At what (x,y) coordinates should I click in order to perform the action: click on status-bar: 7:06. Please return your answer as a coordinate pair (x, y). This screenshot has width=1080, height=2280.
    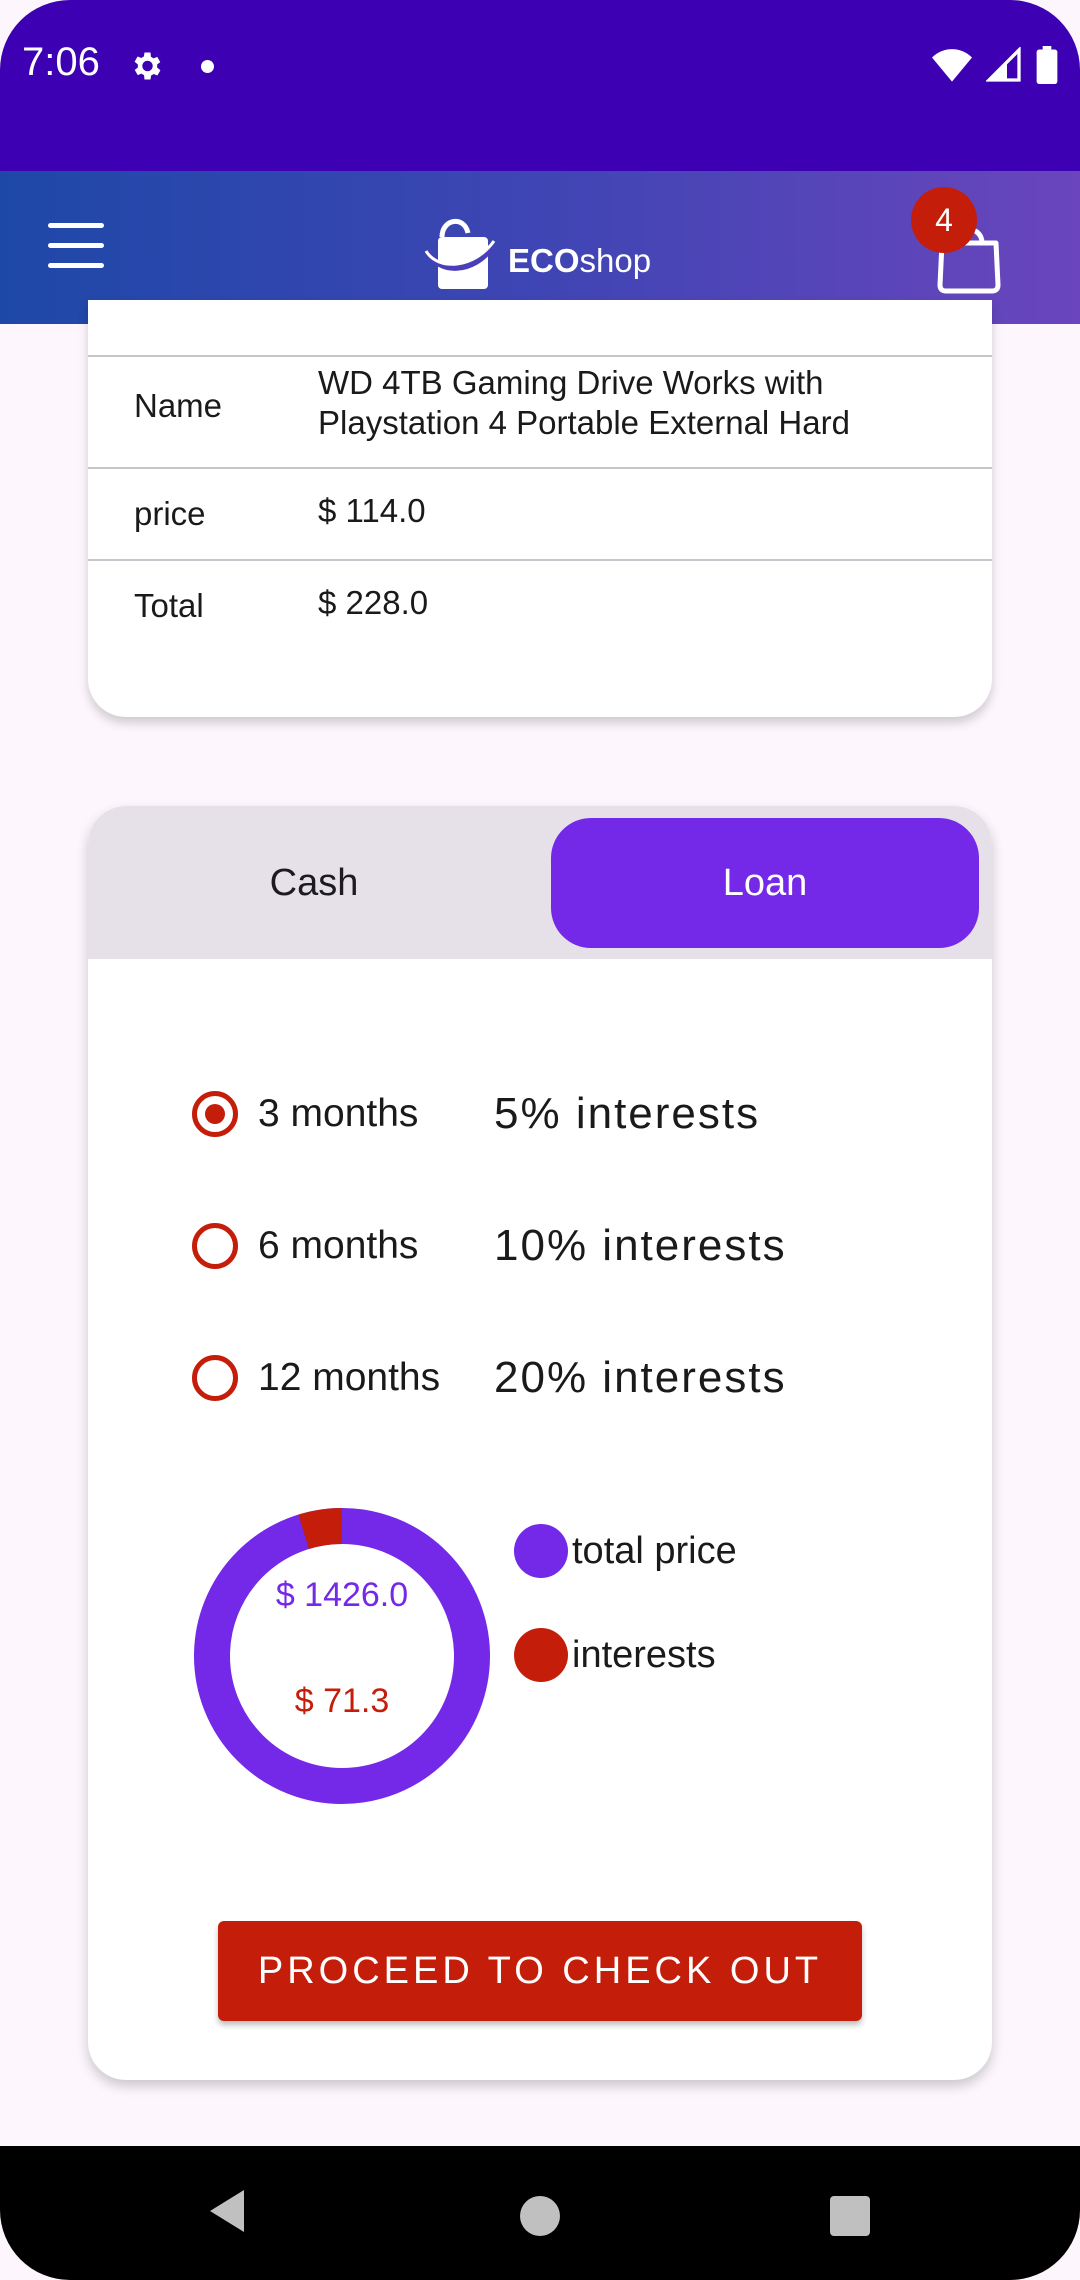
    Looking at the image, I should click on (540, 85).